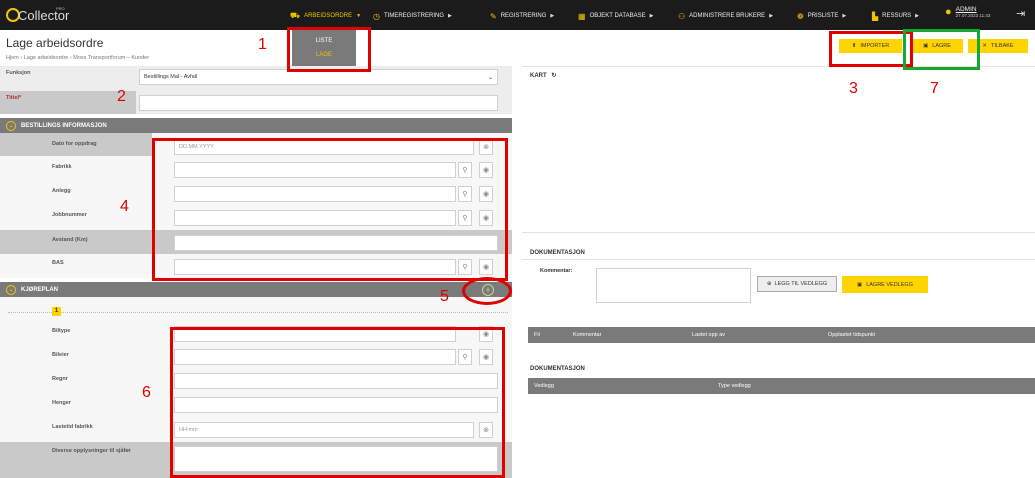 The image size is (1035, 478). What do you see at coordinates (1022, 14) in the screenshot?
I see `logout-icon: ⇥` at bounding box center [1022, 14].